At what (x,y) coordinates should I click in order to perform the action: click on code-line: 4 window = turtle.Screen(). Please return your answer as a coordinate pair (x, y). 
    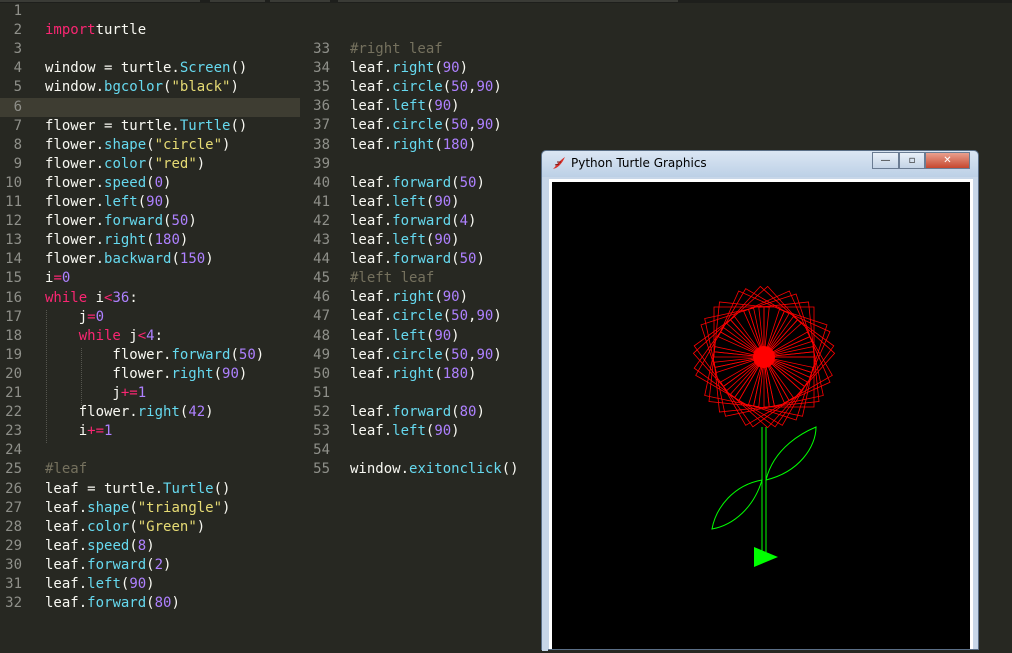
    Looking at the image, I should click on (150, 68).